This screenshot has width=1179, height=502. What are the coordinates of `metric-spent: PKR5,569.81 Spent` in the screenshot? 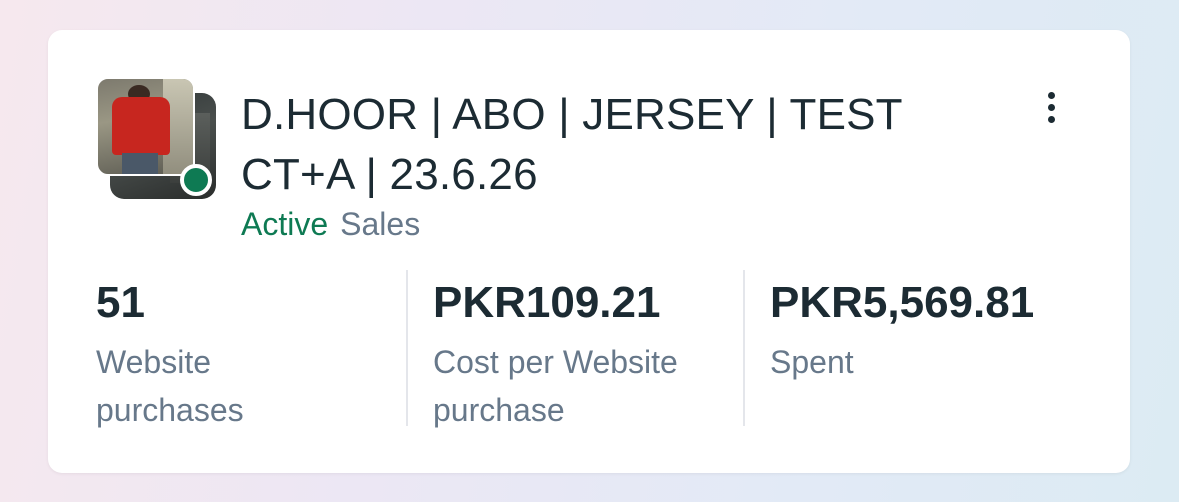 It's located at (945, 348).